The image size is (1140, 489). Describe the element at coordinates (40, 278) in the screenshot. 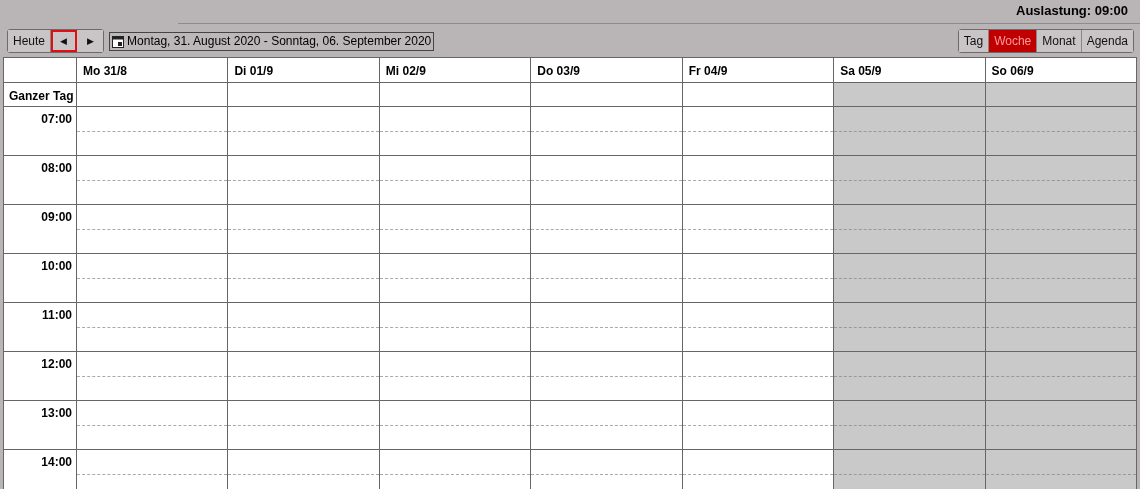

I see `hour-label: 10:00` at that location.